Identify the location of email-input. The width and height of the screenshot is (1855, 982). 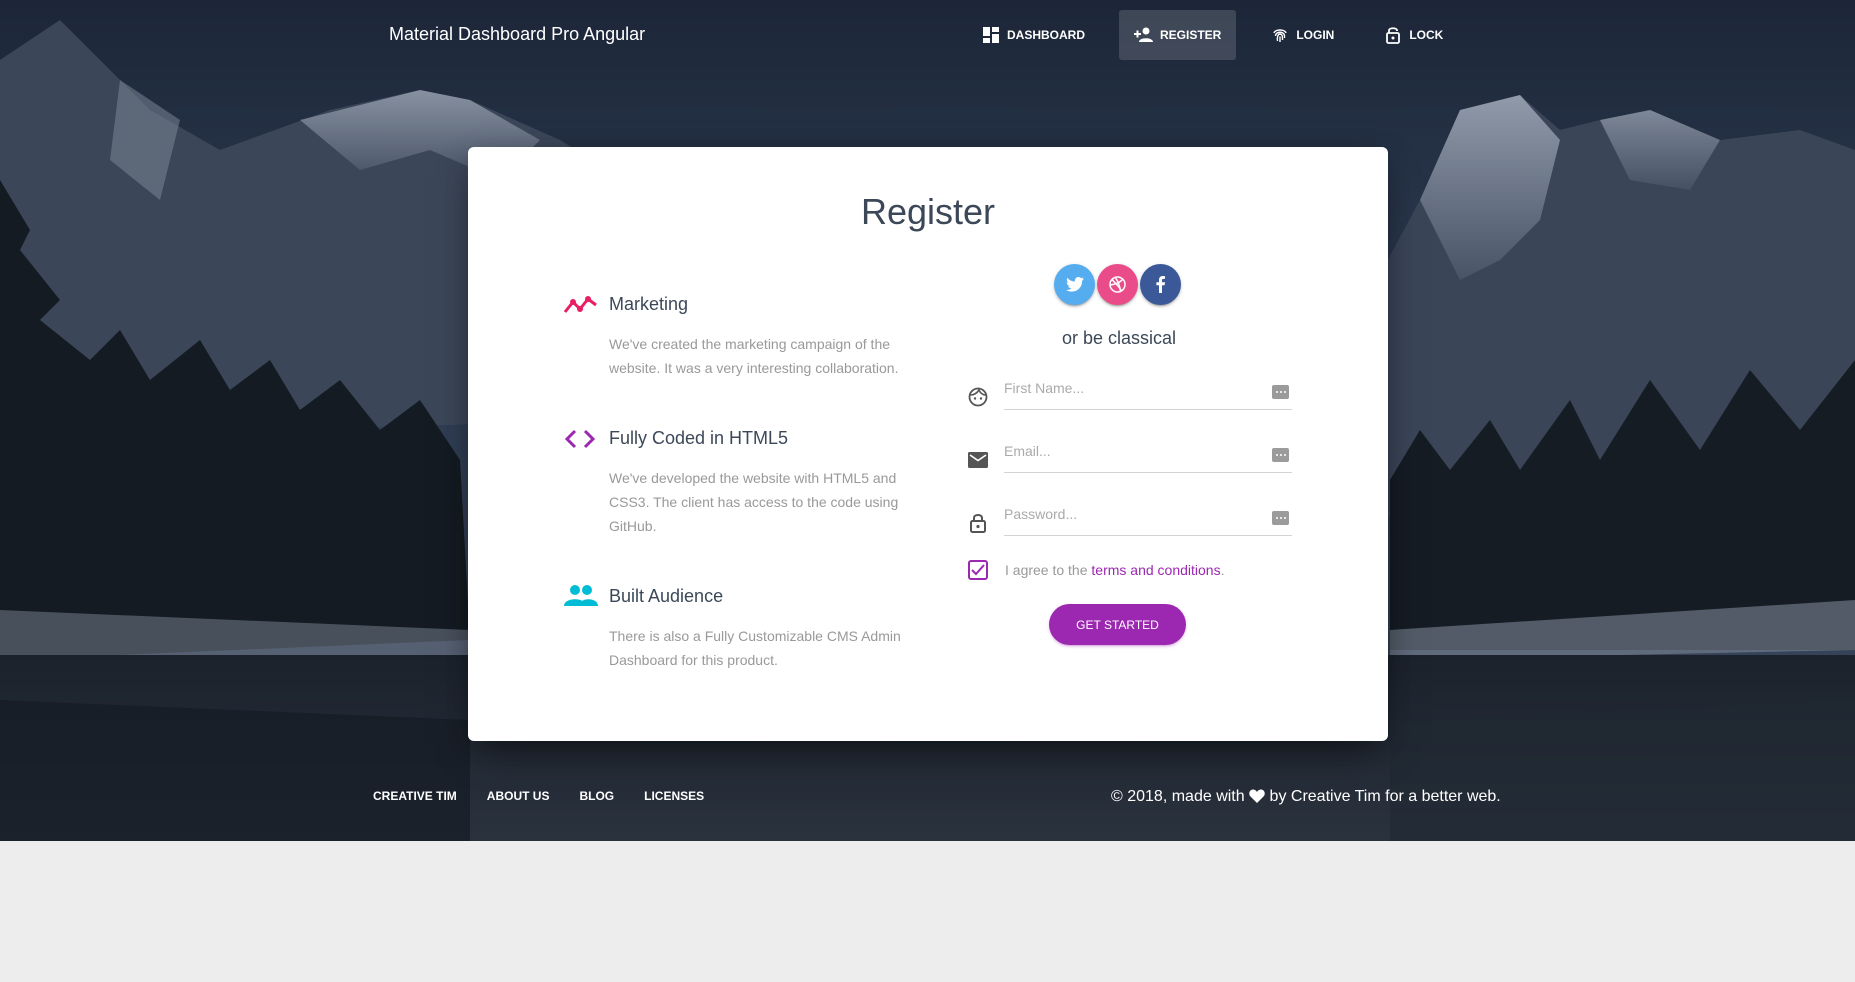
(1148, 451).